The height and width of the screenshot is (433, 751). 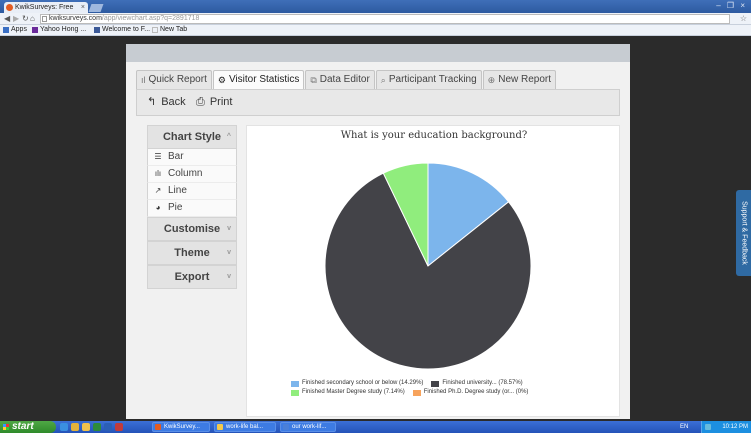 I want to click on print-button: ⎙ Print, so click(x=214, y=102).